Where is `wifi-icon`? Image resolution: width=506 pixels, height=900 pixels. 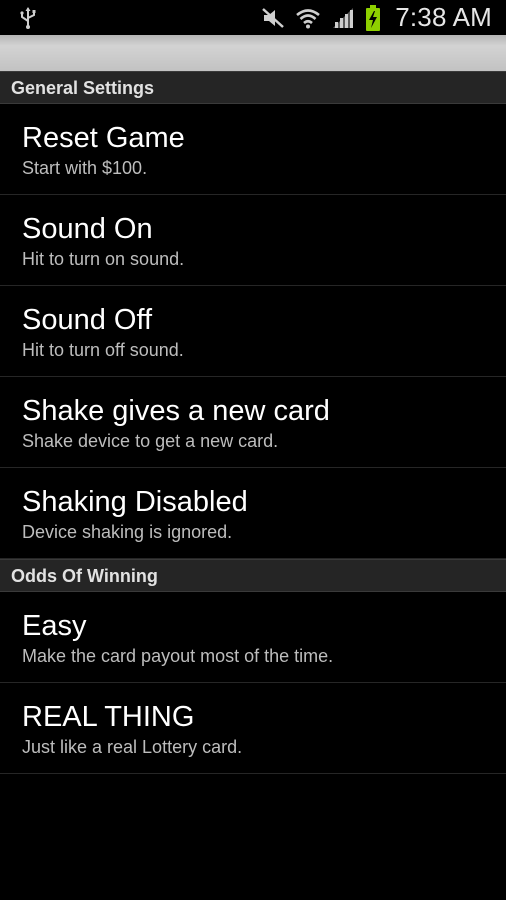 wifi-icon is located at coordinates (308, 18).